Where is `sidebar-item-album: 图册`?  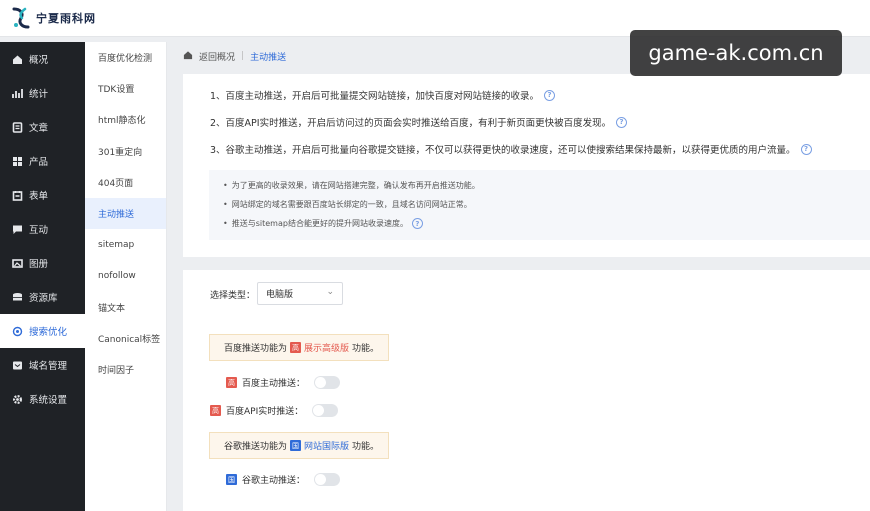
sidebar-item-album: 图册 is located at coordinates (42, 263).